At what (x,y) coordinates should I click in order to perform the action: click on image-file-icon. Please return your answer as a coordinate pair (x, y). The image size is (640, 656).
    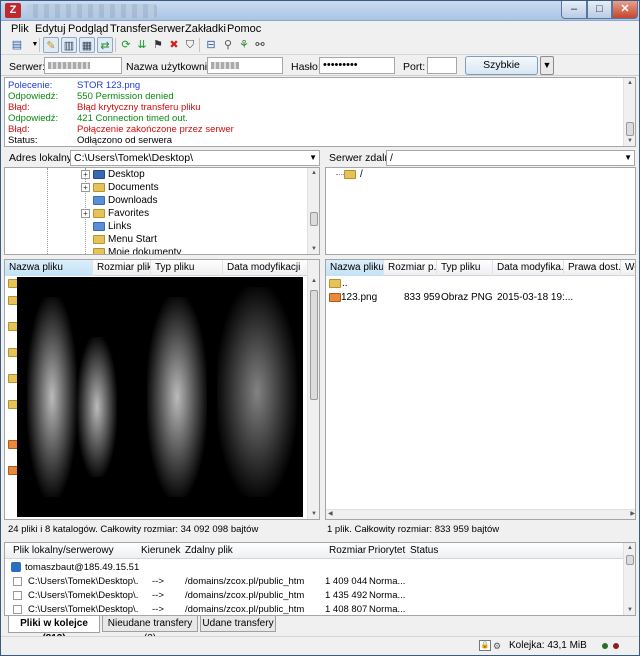
    Looking at the image, I should click on (335, 297).